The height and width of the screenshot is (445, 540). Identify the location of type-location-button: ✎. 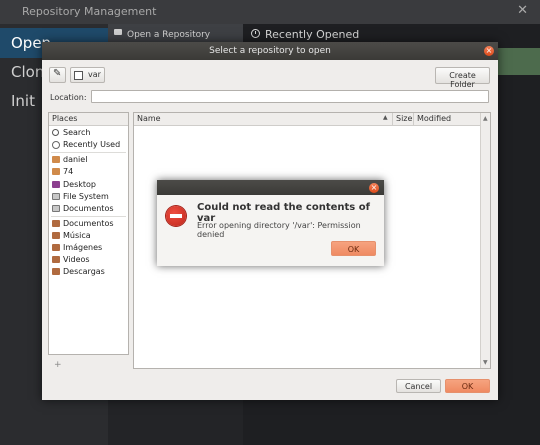
(57, 75).